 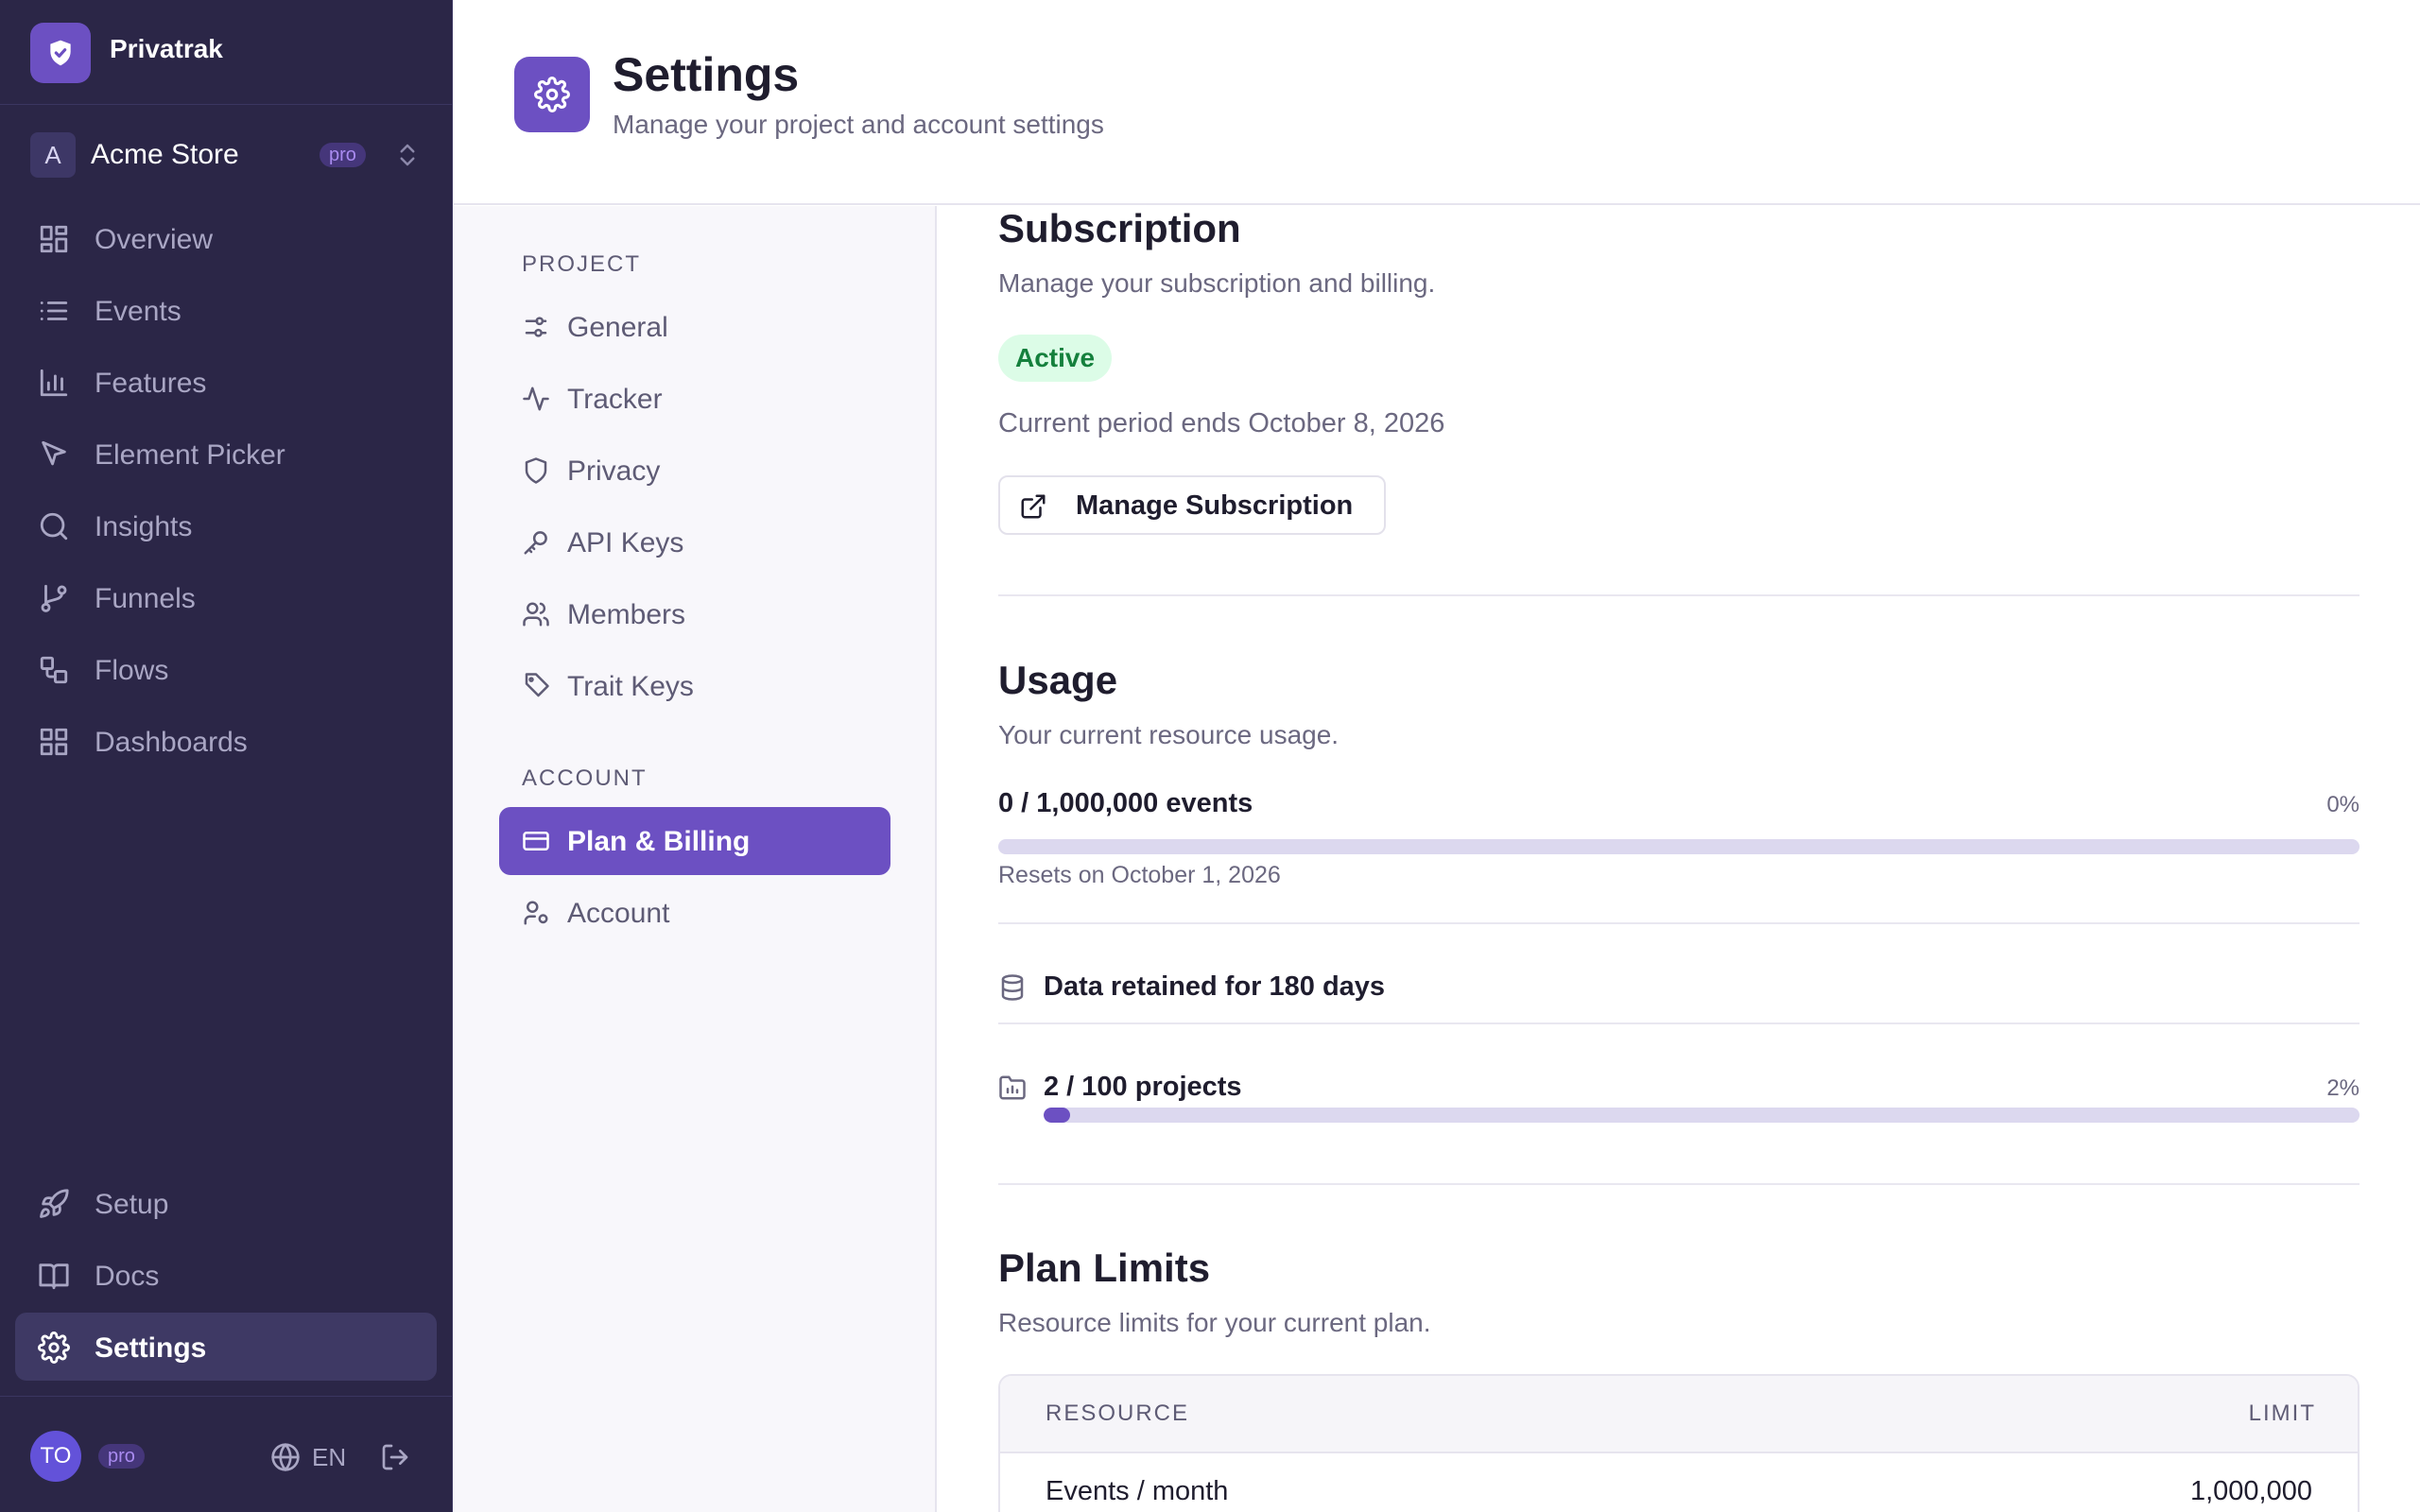 What do you see at coordinates (329, 1457) in the screenshot?
I see `language-selector: EN` at bounding box center [329, 1457].